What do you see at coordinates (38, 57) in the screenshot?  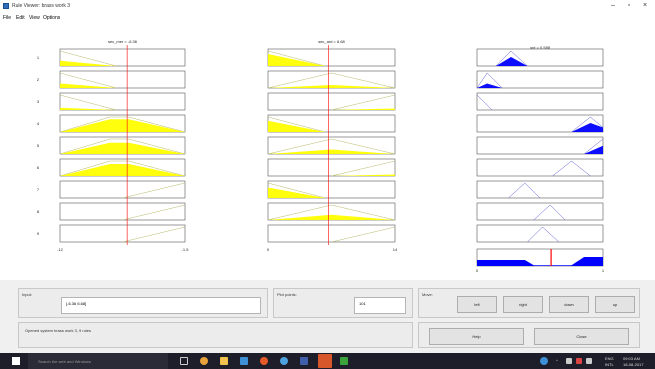 I see `rule-number-1: 1` at bounding box center [38, 57].